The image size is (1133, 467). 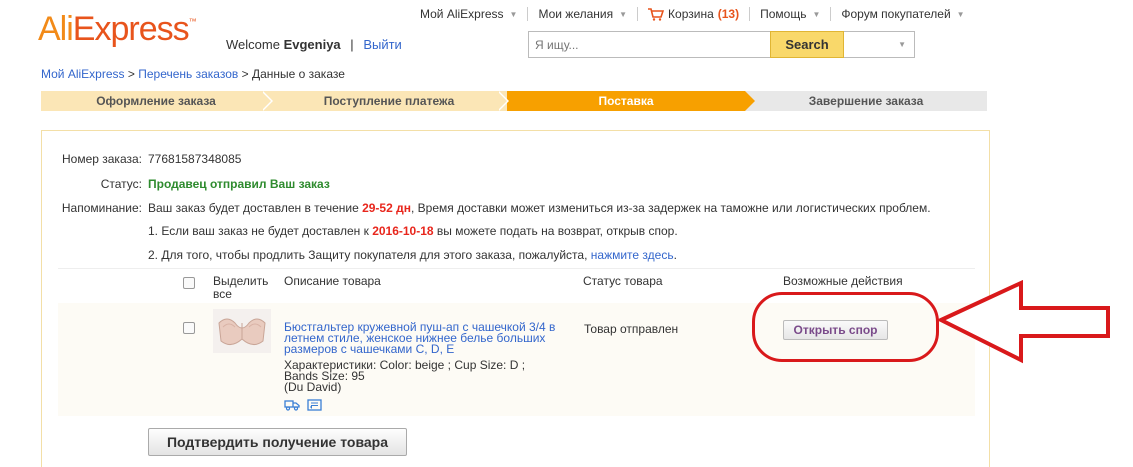 I want to click on note1-part1: 1. Если ваш заказ не будет доставлен к, so click(x=260, y=231).